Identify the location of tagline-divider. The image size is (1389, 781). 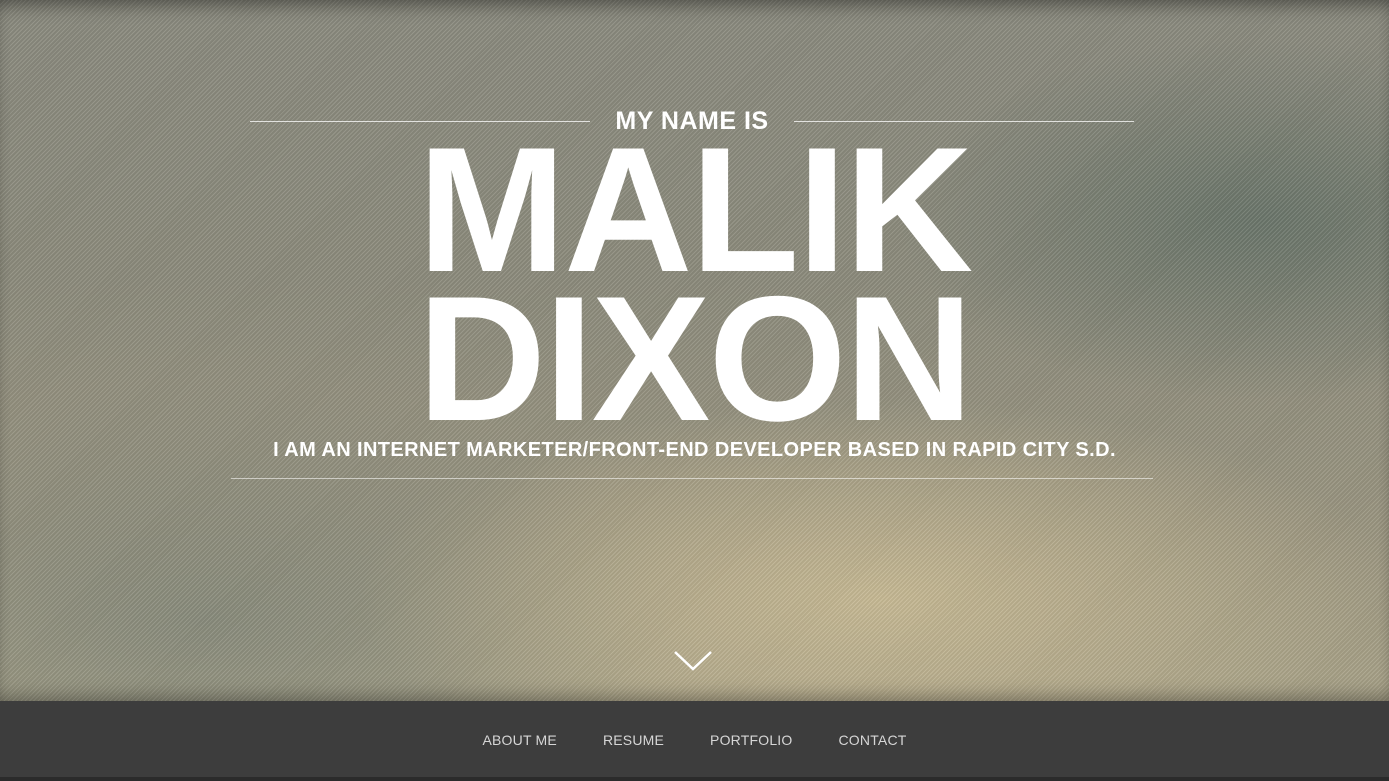
(692, 478).